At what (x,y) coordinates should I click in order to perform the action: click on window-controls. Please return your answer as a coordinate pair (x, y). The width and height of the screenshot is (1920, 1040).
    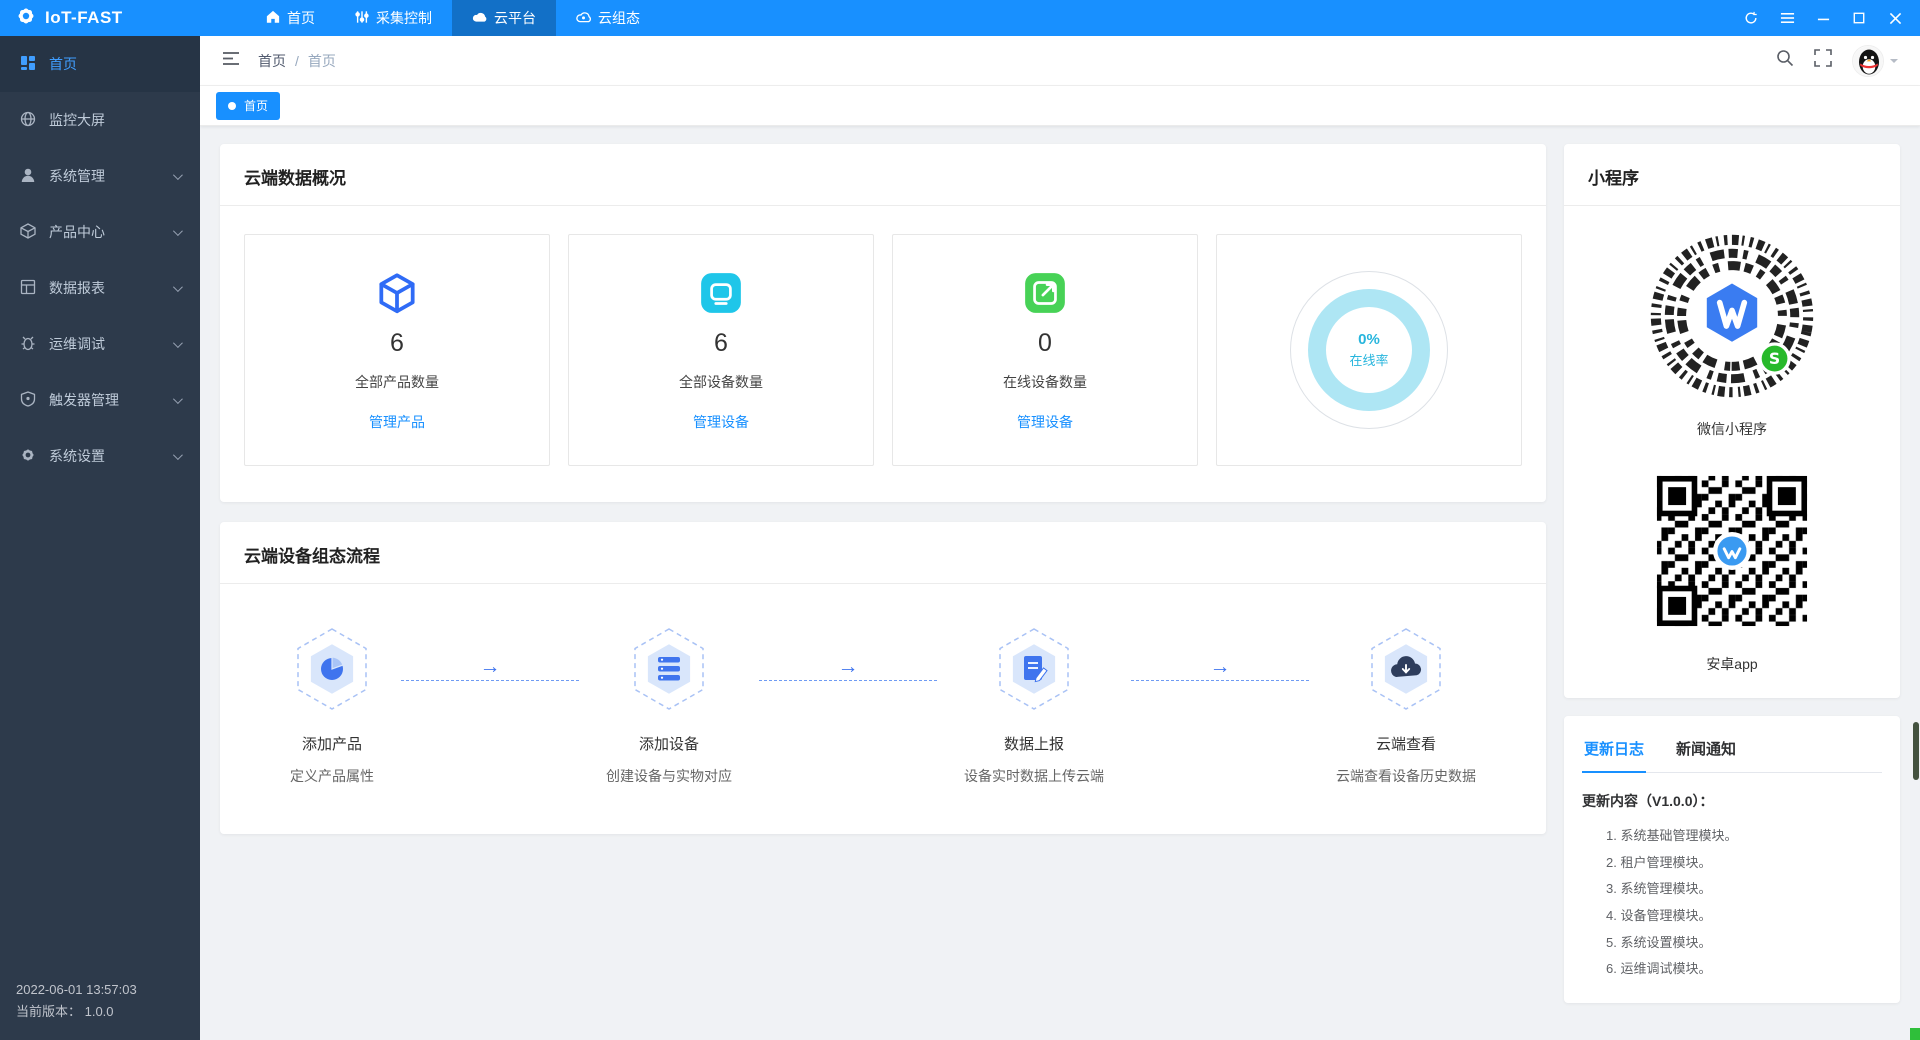
    Looking at the image, I should click on (1828, 18).